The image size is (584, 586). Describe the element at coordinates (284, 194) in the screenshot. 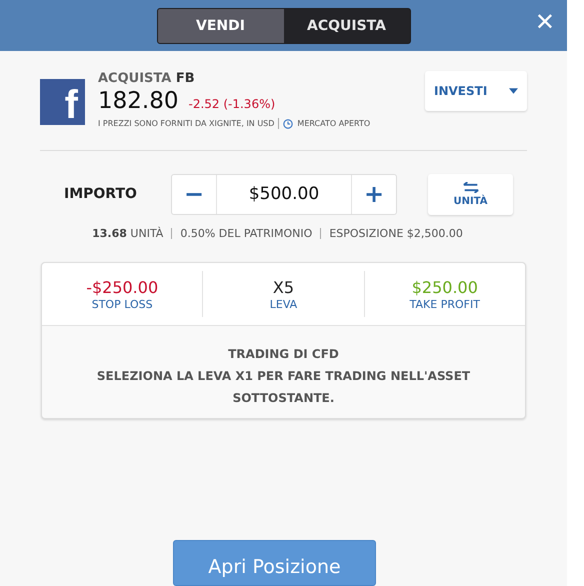

I see `amount-field: $500.00` at that location.